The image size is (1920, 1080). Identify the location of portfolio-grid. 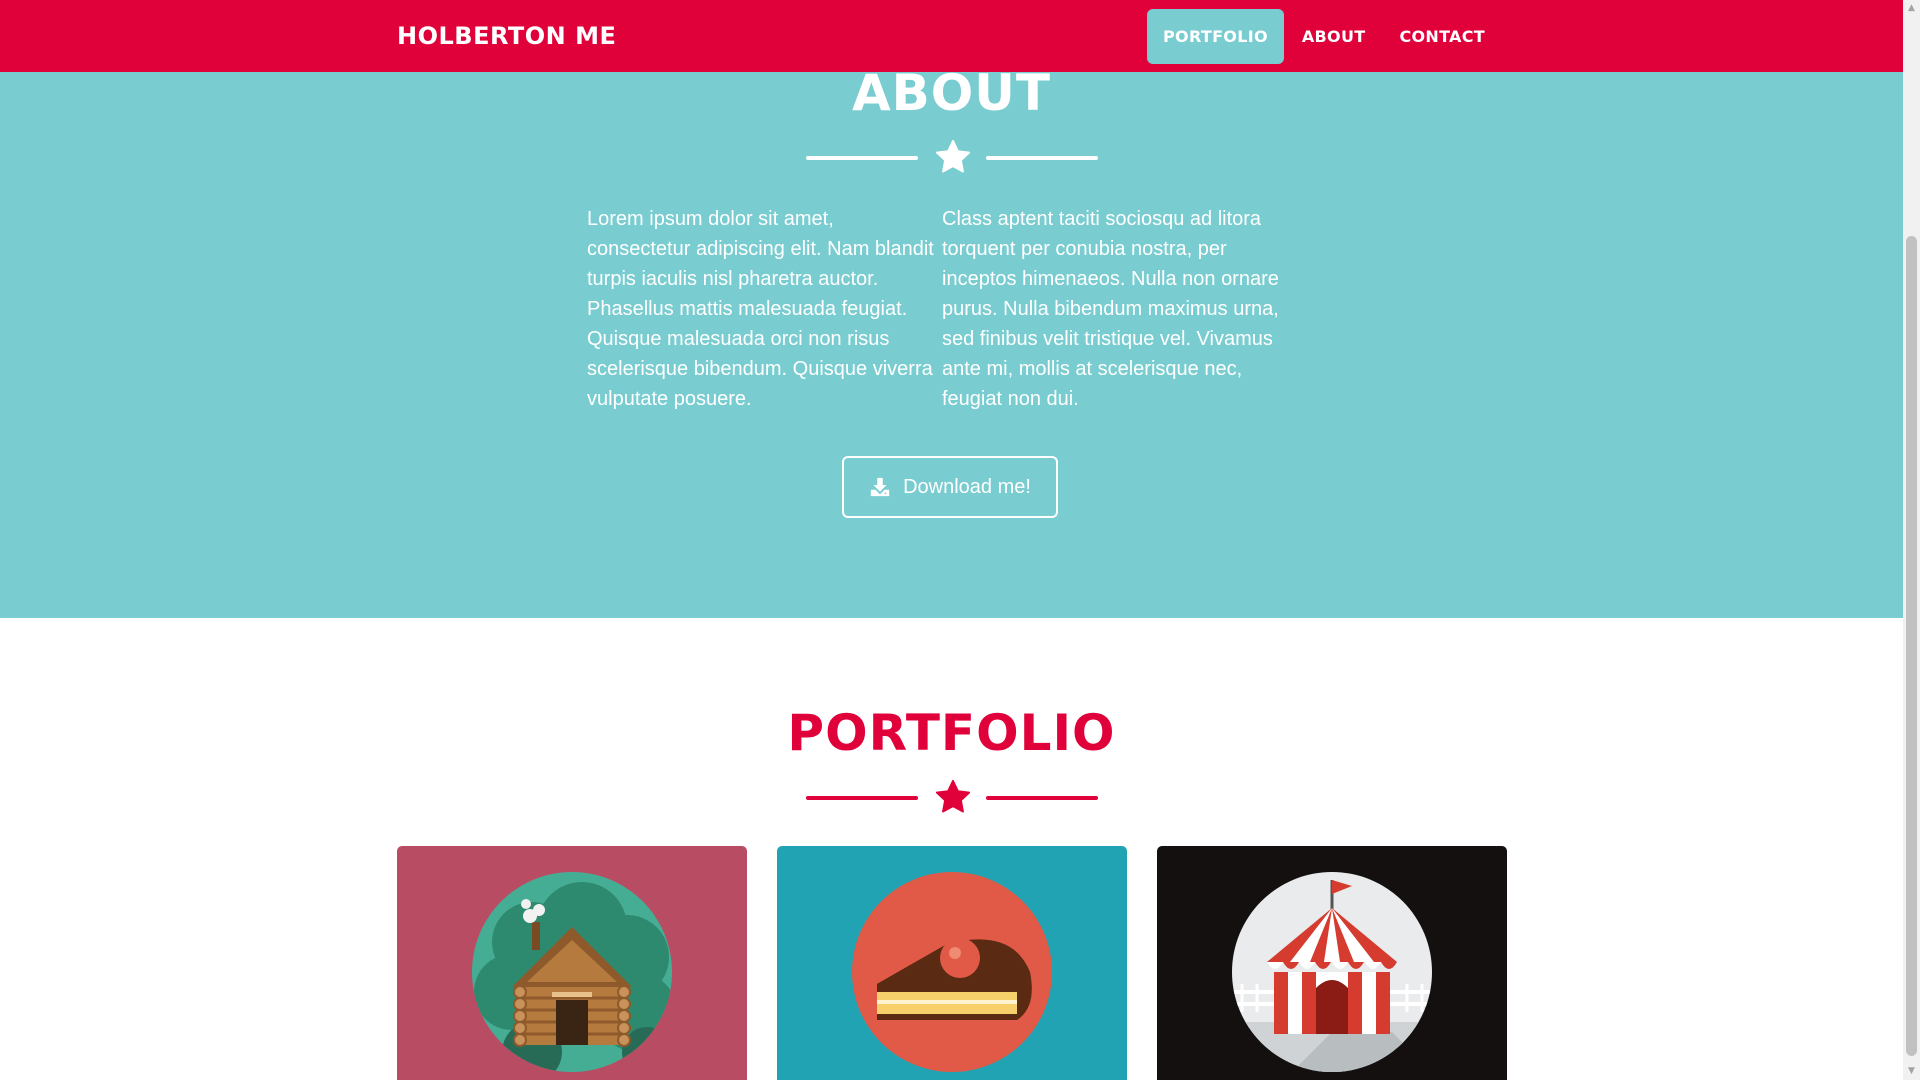
(952, 963).